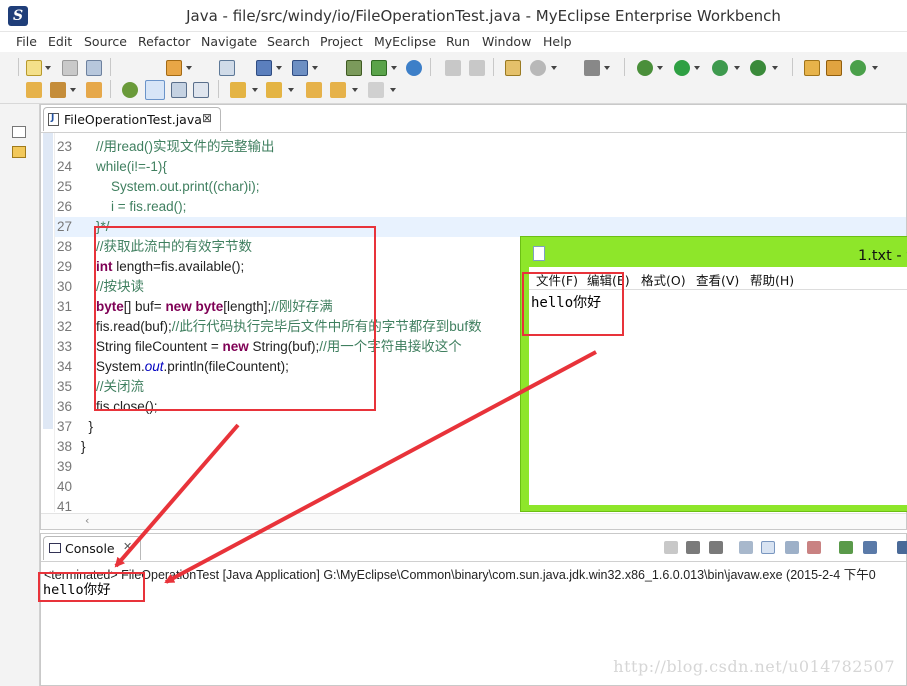 The image size is (907, 686). I want to click on terminate-icon, so click(671, 547).